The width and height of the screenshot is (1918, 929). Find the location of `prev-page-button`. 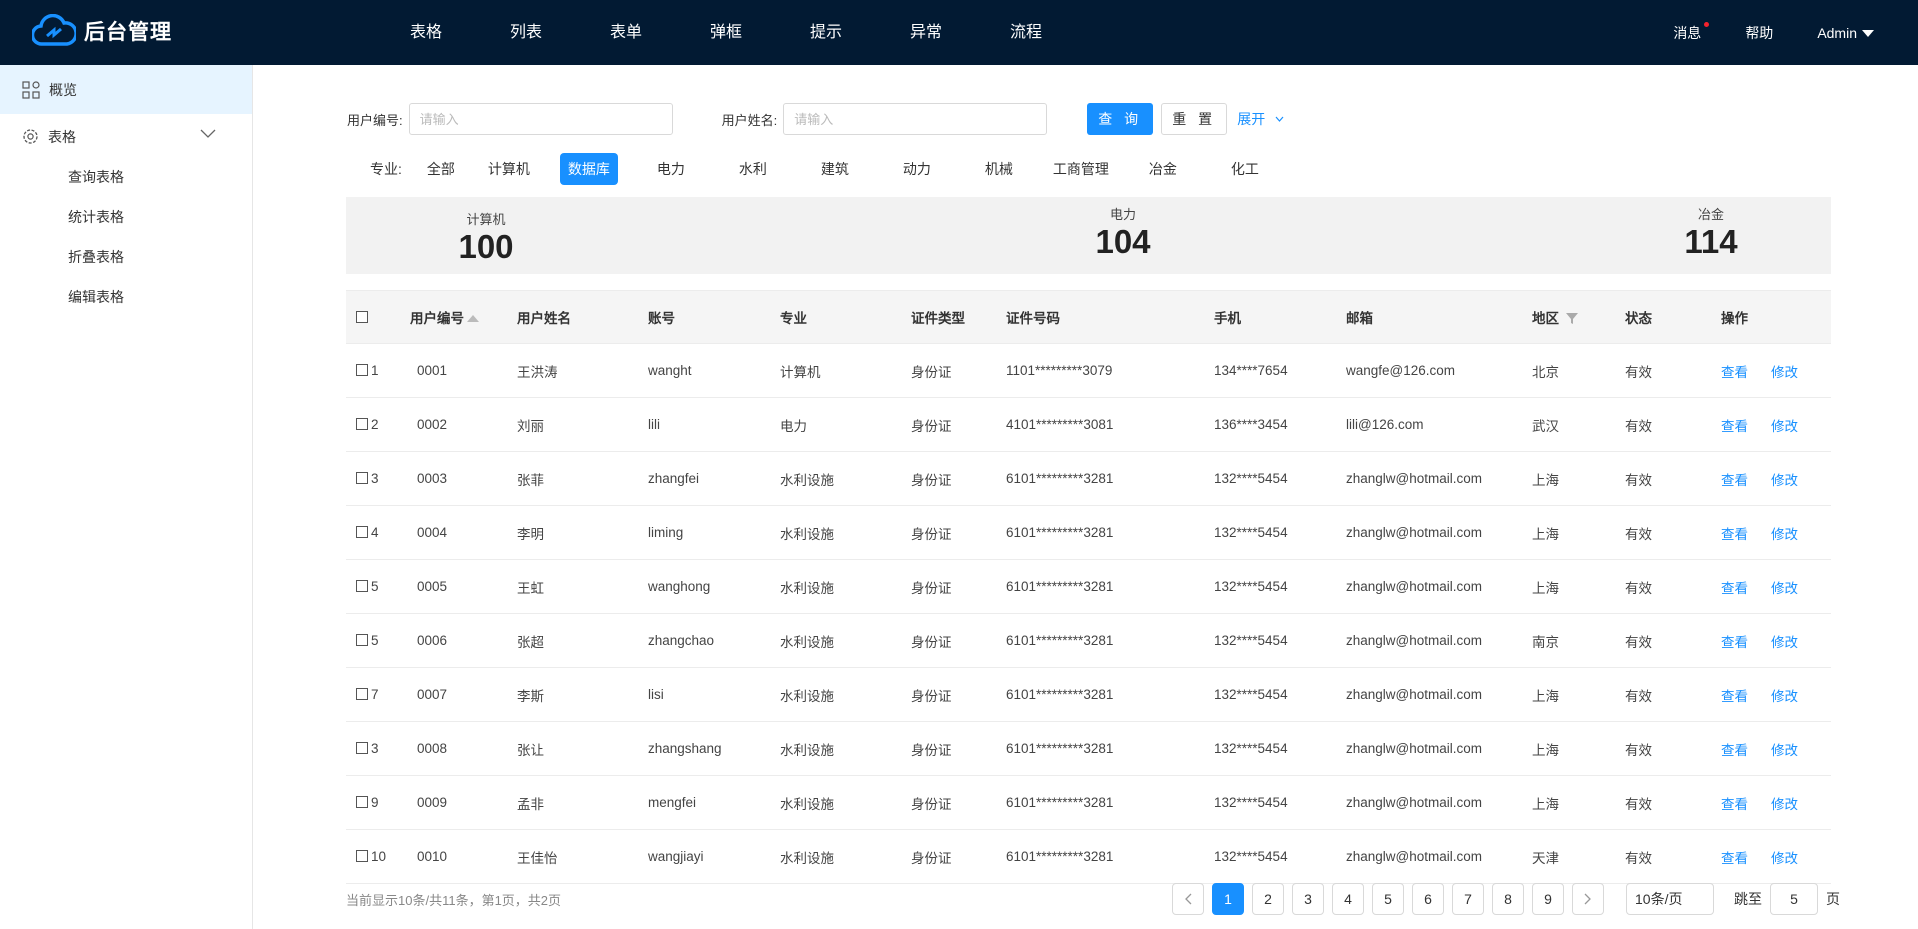

prev-page-button is located at coordinates (1188, 899).